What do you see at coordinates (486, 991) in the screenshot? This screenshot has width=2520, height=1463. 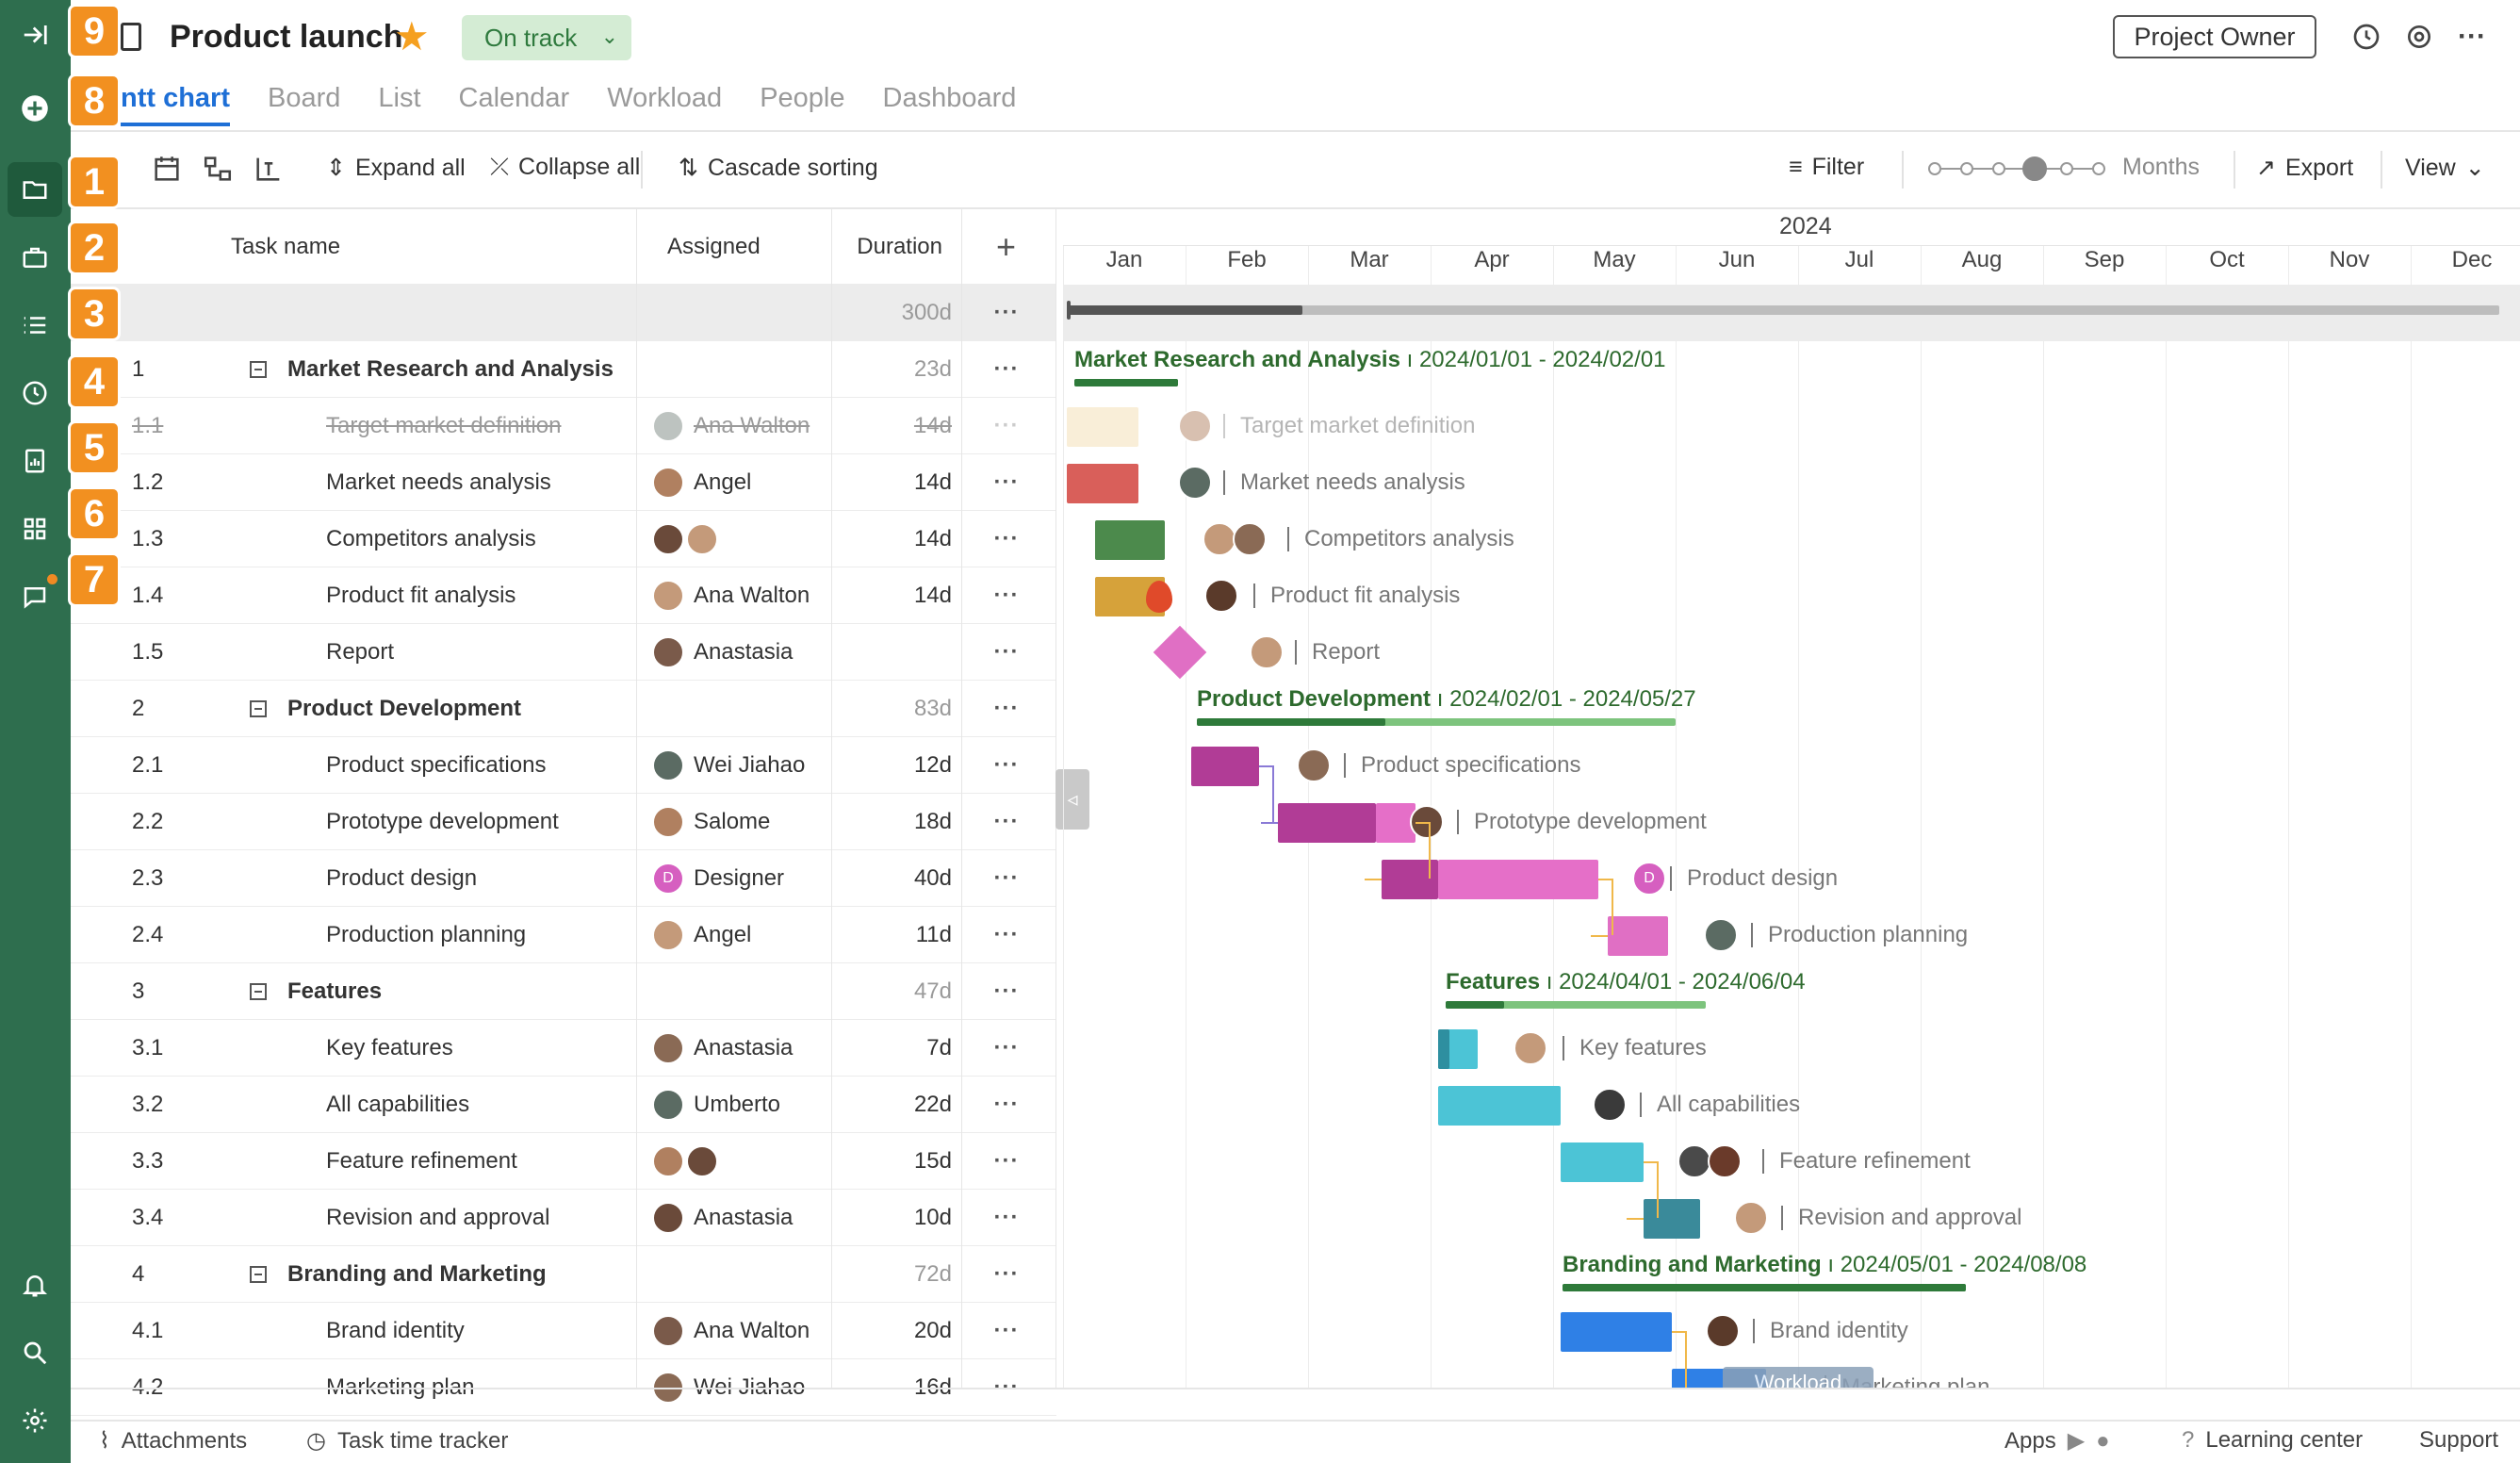 I see `task-name-cell: Features` at bounding box center [486, 991].